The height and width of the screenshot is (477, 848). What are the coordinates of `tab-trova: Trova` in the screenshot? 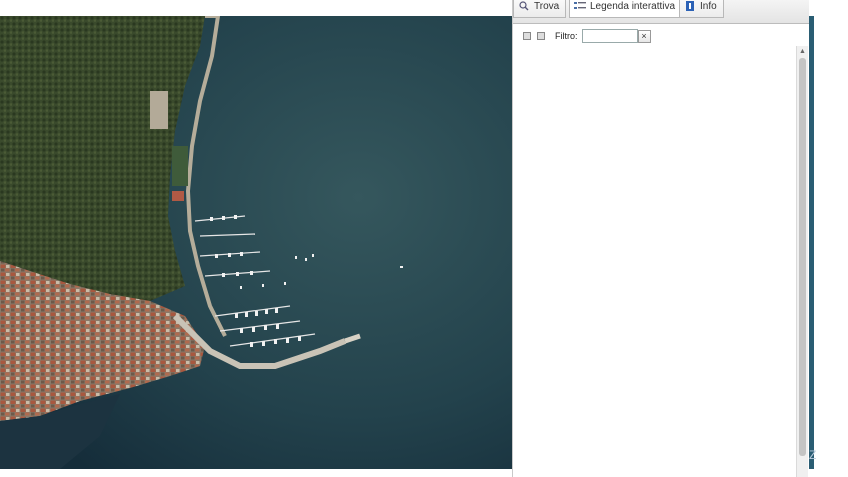 It's located at (540, 9).